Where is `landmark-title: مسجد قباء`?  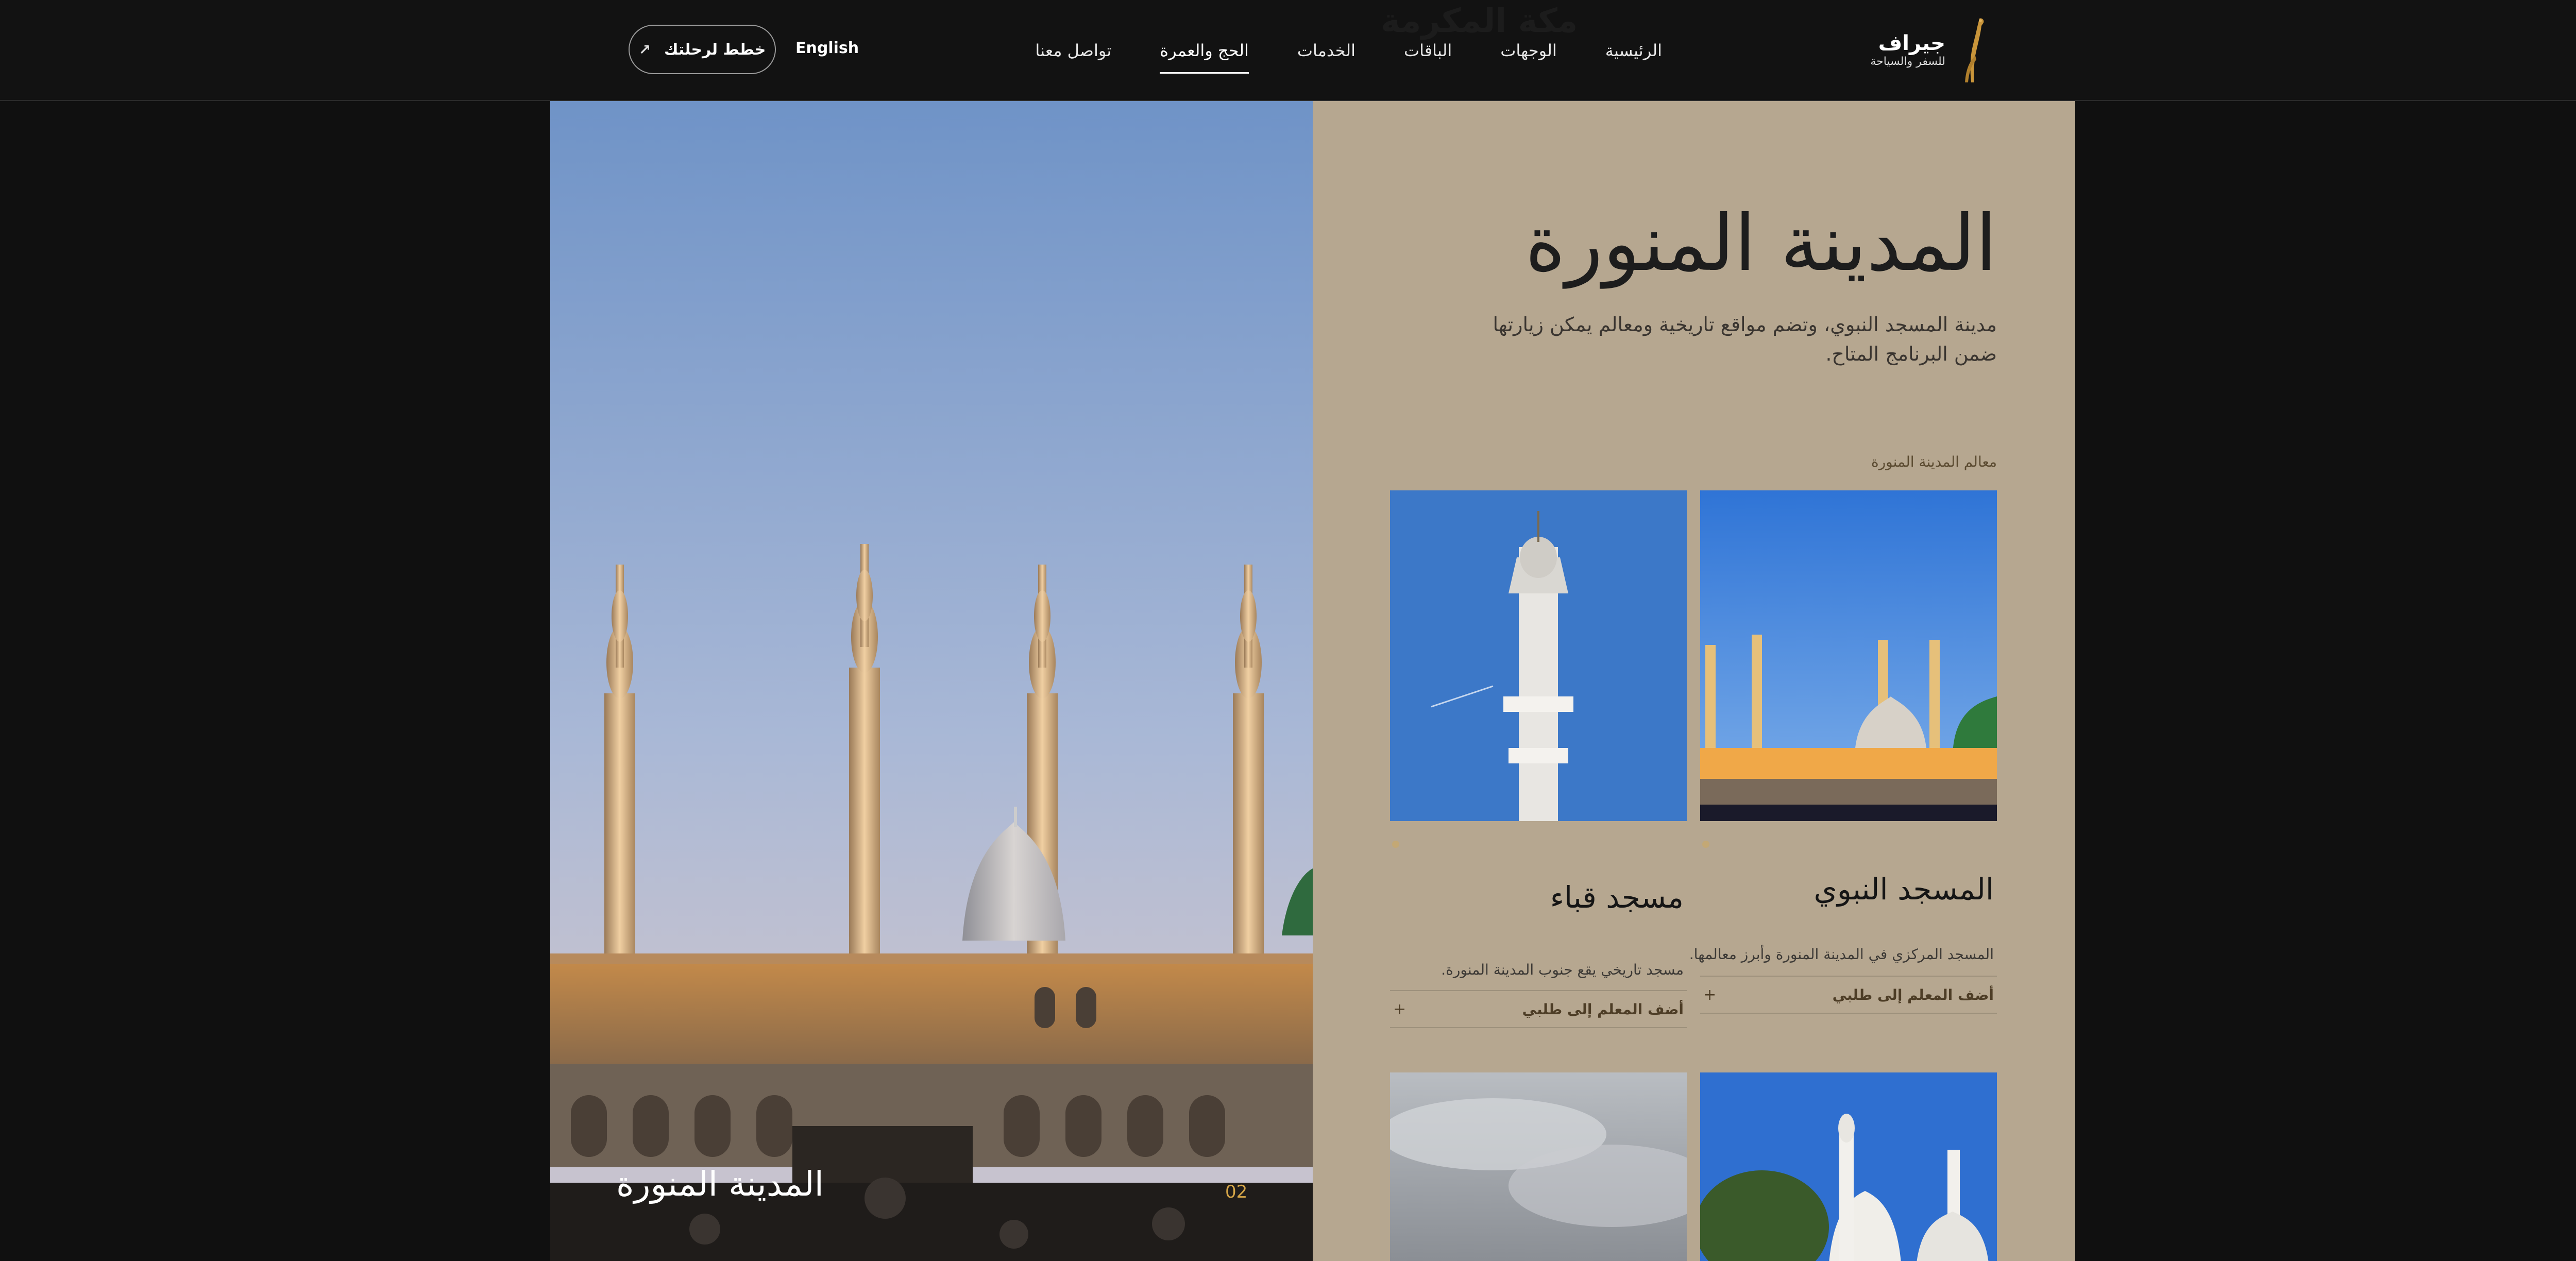 landmark-title: مسجد قباء is located at coordinates (1617, 897).